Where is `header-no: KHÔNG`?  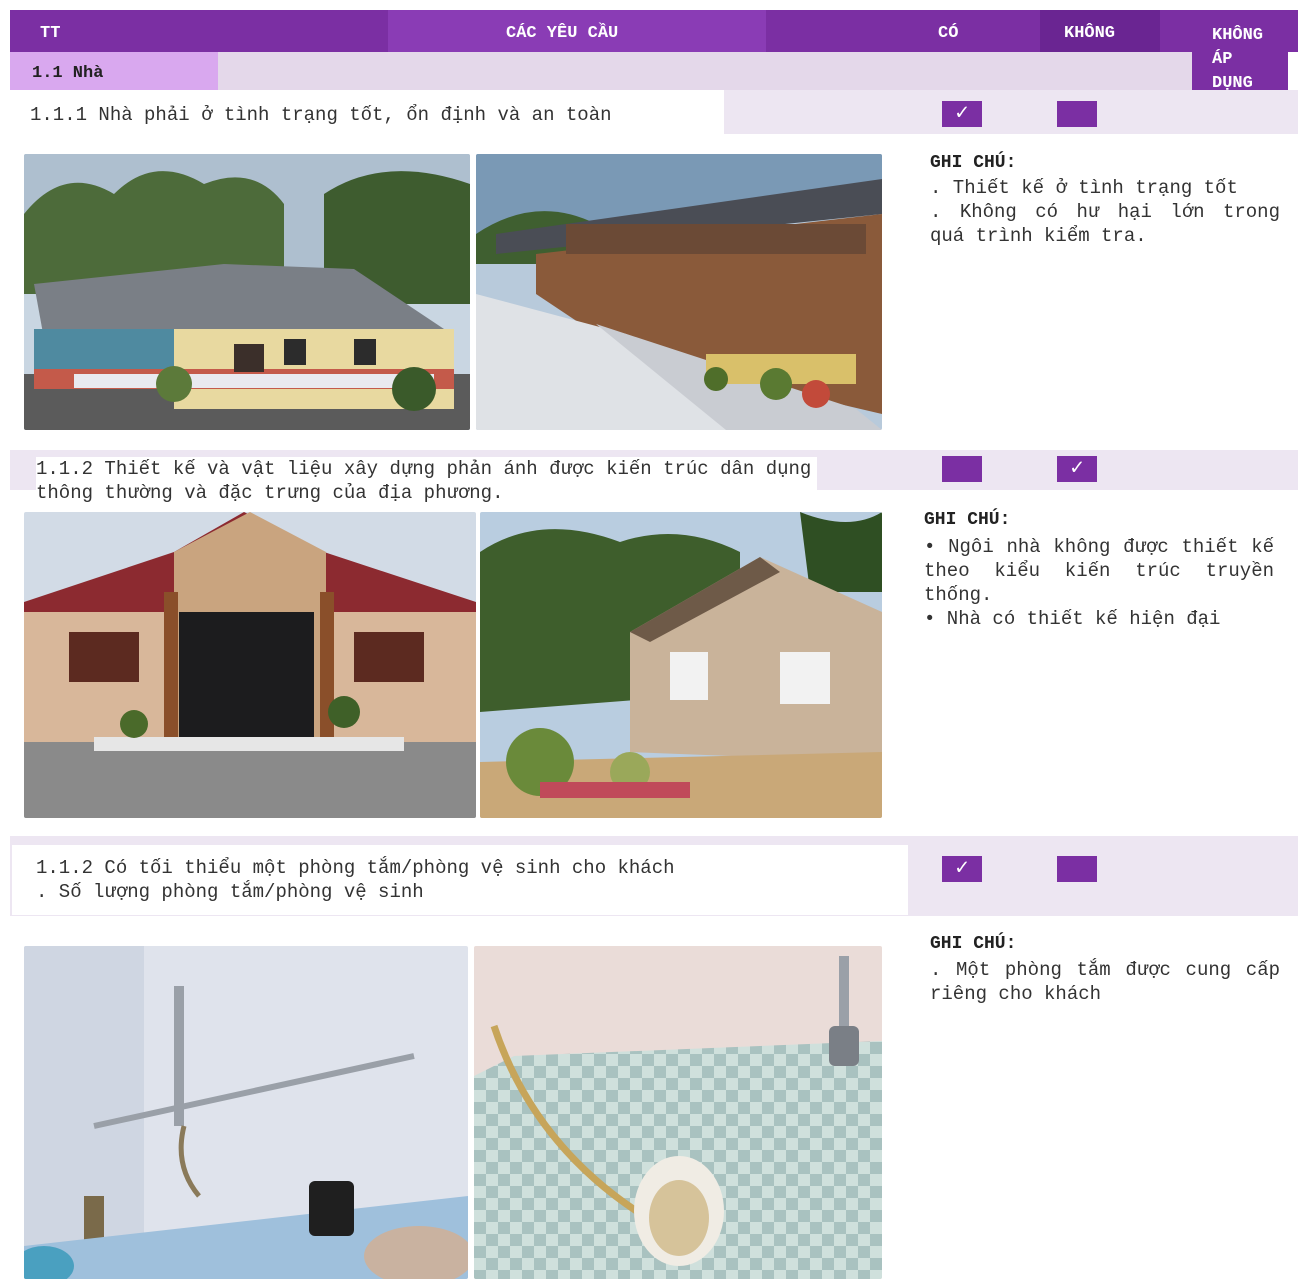 header-no: KHÔNG is located at coordinates (1090, 33).